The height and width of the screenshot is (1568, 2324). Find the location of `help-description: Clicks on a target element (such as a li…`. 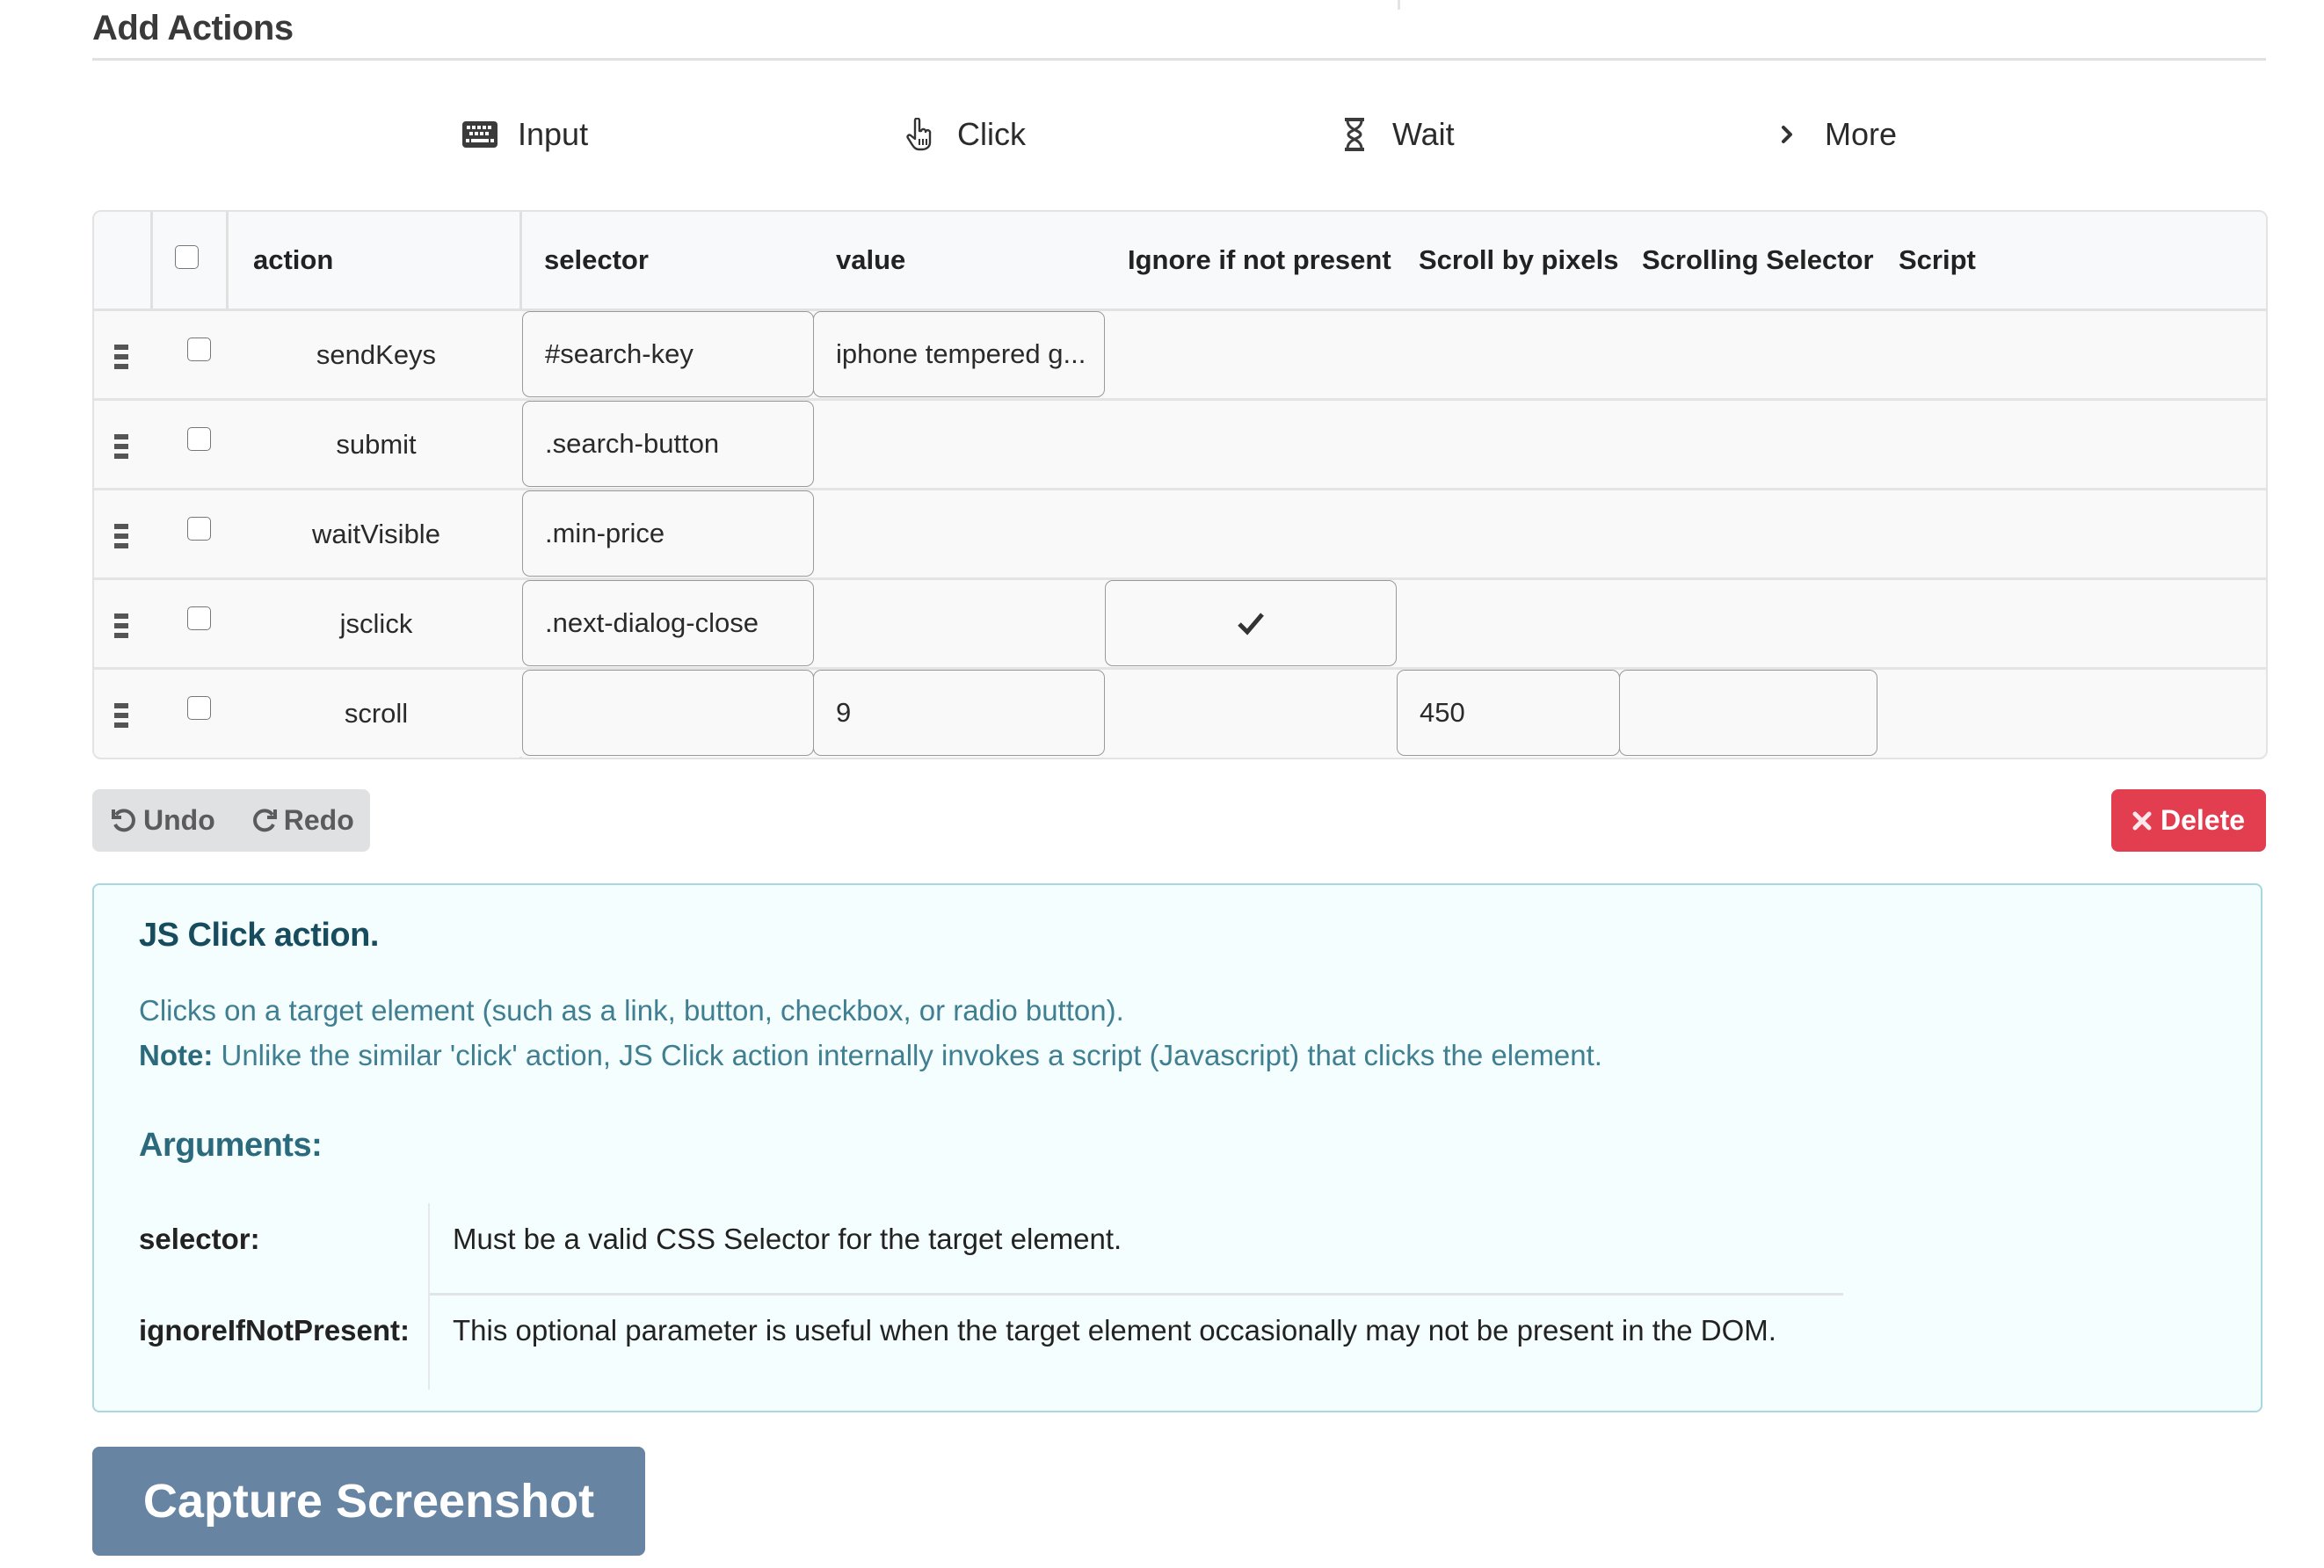

help-description: Clicks on a target element (such as a li… is located at coordinates (631, 1010).